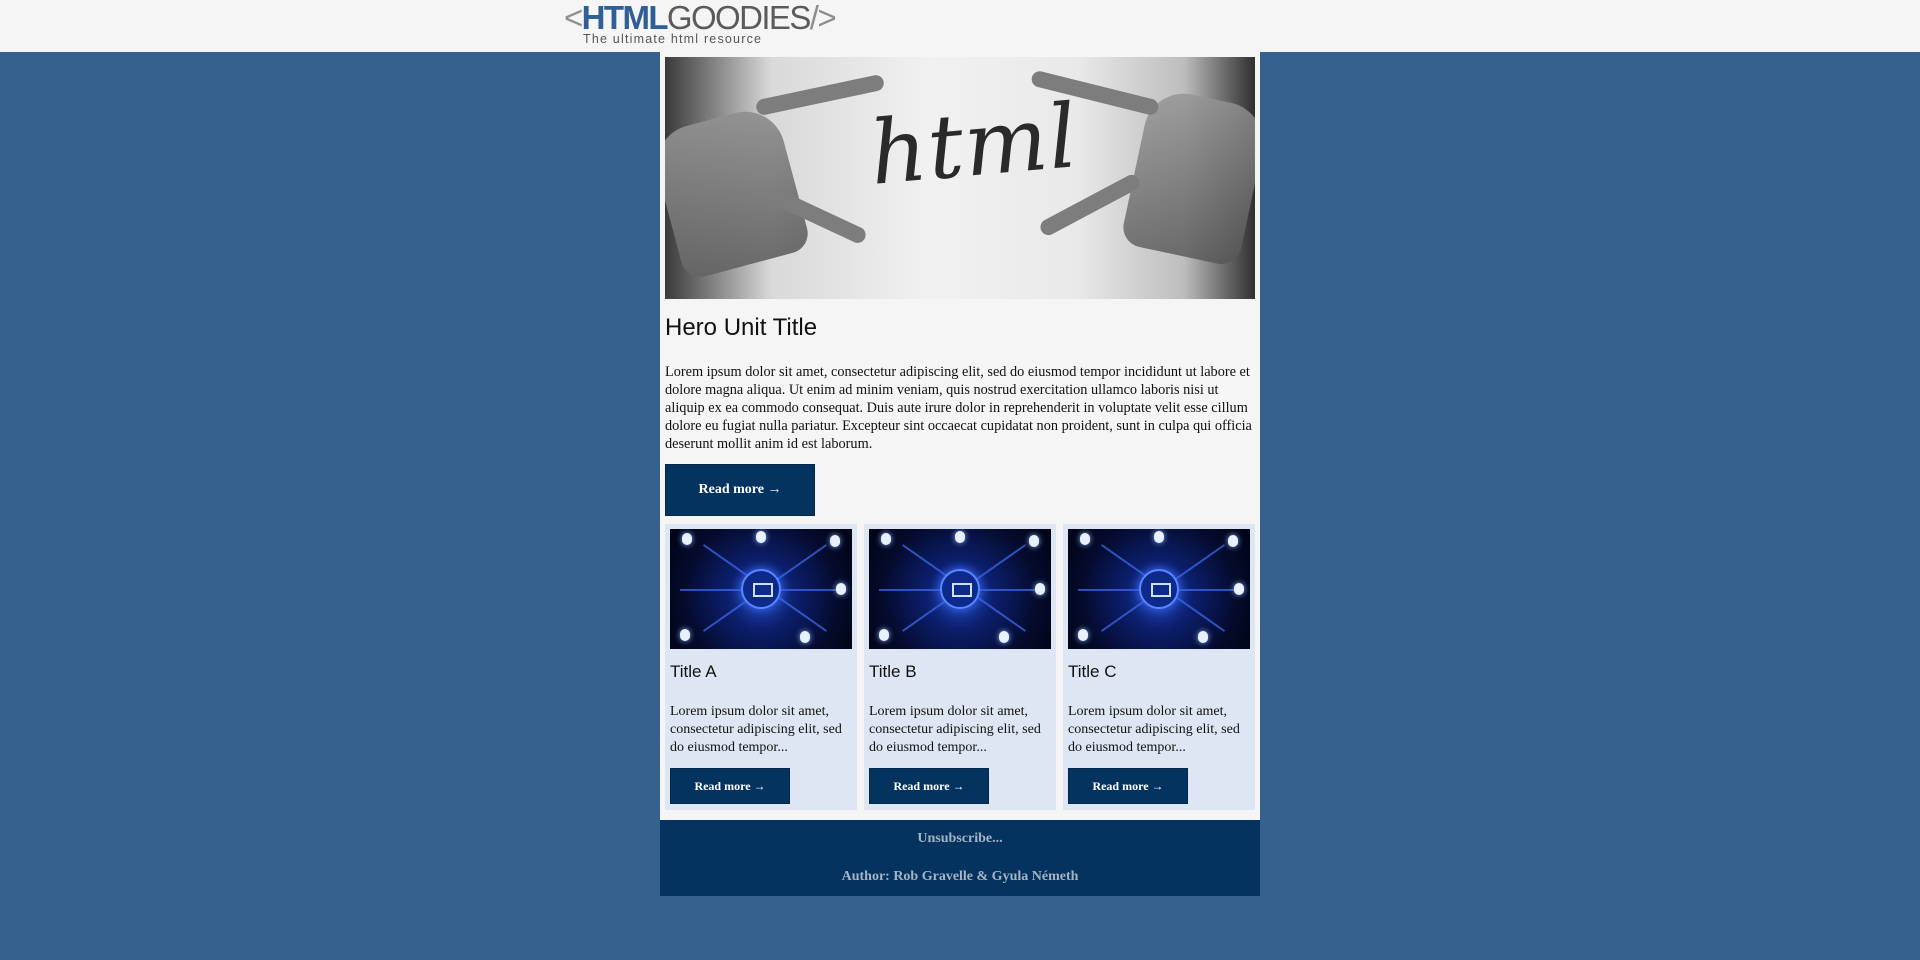 Image resolution: width=1920 pixels, height=960 pixels. I want to click on right-hand-shape, so click(1187, 177).